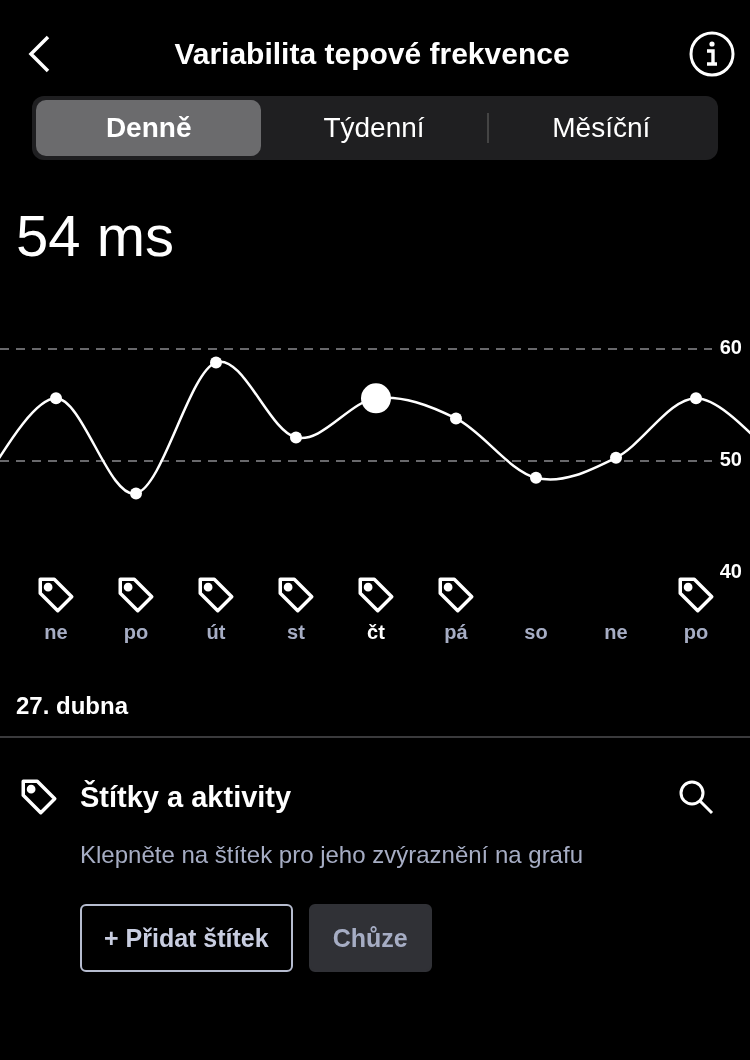 The image size is (750, 1060). Describe the element at coordinates (536, 632) in the screenshot. I see `day-label: so` at that location.